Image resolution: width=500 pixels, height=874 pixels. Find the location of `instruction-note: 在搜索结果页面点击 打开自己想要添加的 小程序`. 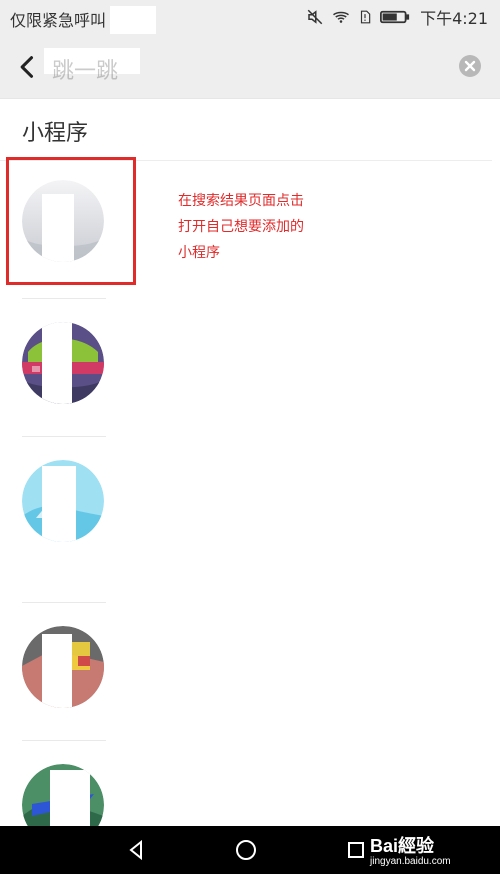

instruction-note: 在搜索结果页面点击 打开自己想要添加的 小程序 is located at coordinates (241, 227).